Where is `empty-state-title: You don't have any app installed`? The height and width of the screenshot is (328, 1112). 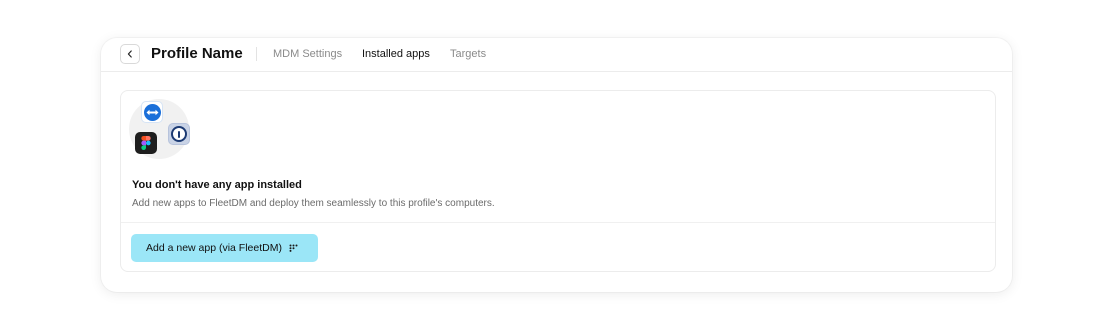
empty-state-title: You don't have any app installed is located at coordinates (217, 185).